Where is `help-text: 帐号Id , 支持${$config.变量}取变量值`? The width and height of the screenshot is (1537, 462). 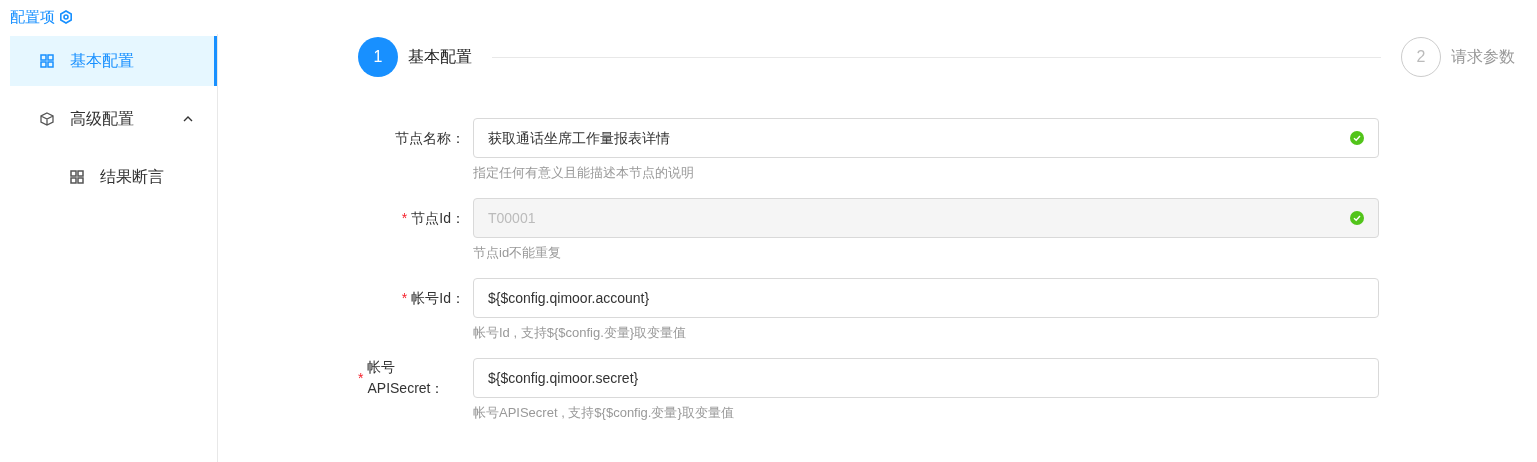
help-text: 帐号Id , 支持${$config.变量}取变量值 is located at coordinates (580, 333).